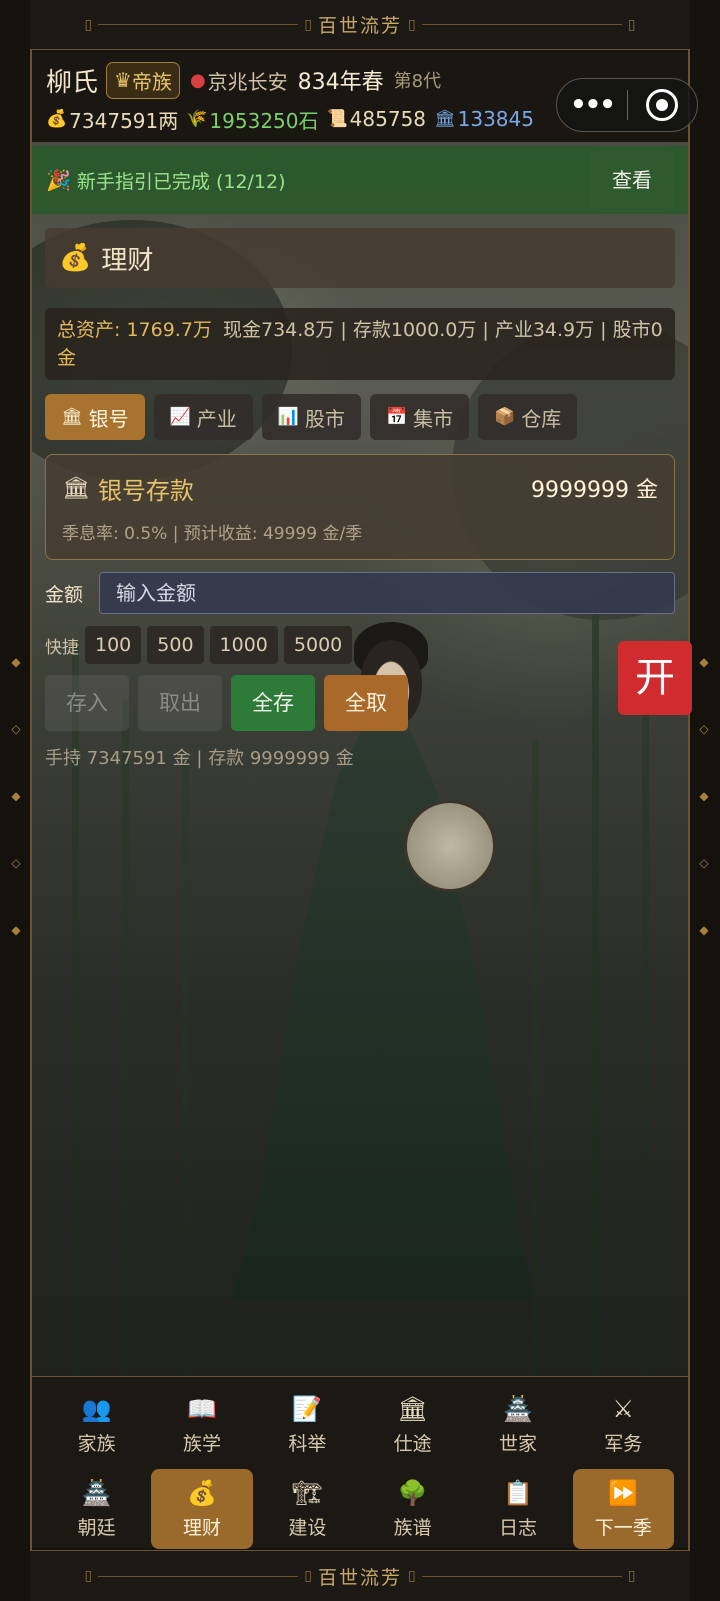  I want to click on imperial-badge: ♛ 帝族, so click(143, 80).